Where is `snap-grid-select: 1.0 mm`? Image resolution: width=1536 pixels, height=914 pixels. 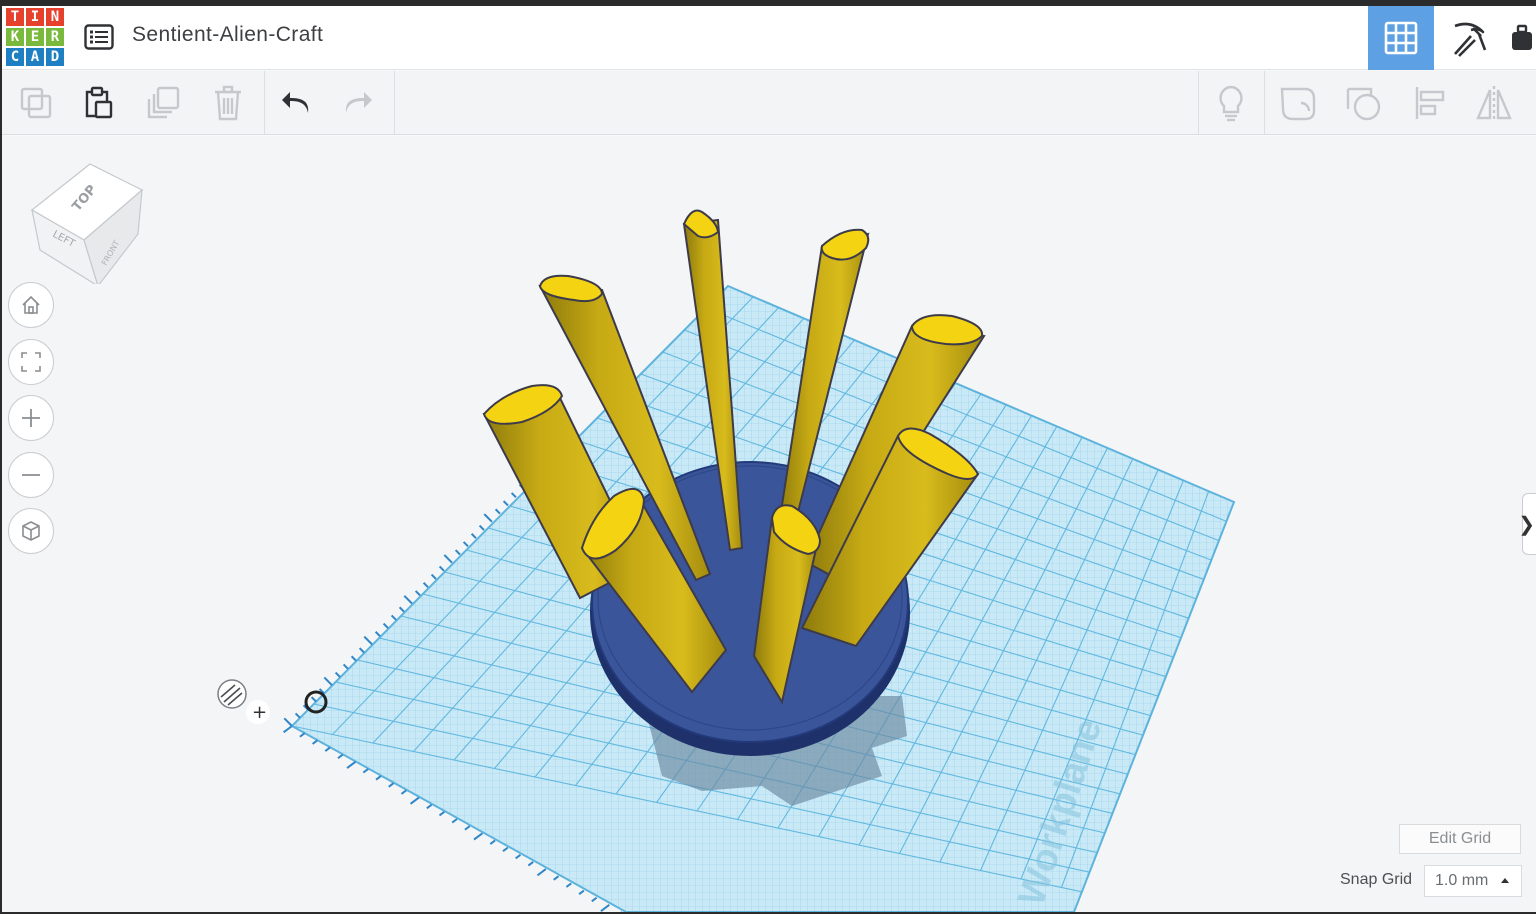 snap-grid-select: 1.0 mm is located at coordinates (1473, 881).